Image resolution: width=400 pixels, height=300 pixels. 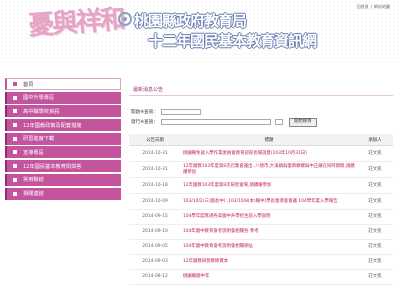 What do you see at coordinates (269, 247) in the screenshot?
I see `row-title-link: 104年國中教育會考說明會相關網址` at bounding box center [269, 247].